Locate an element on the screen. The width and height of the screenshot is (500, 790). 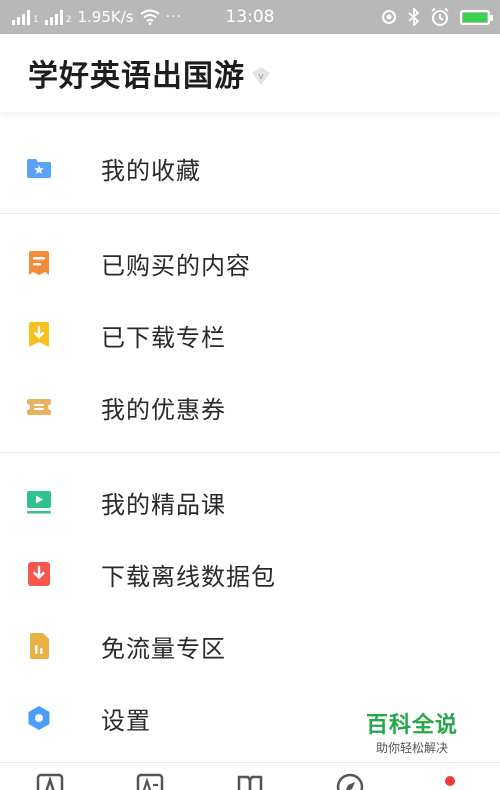
page-title: 学好英语出国游 is located at coordinates (136, 76).